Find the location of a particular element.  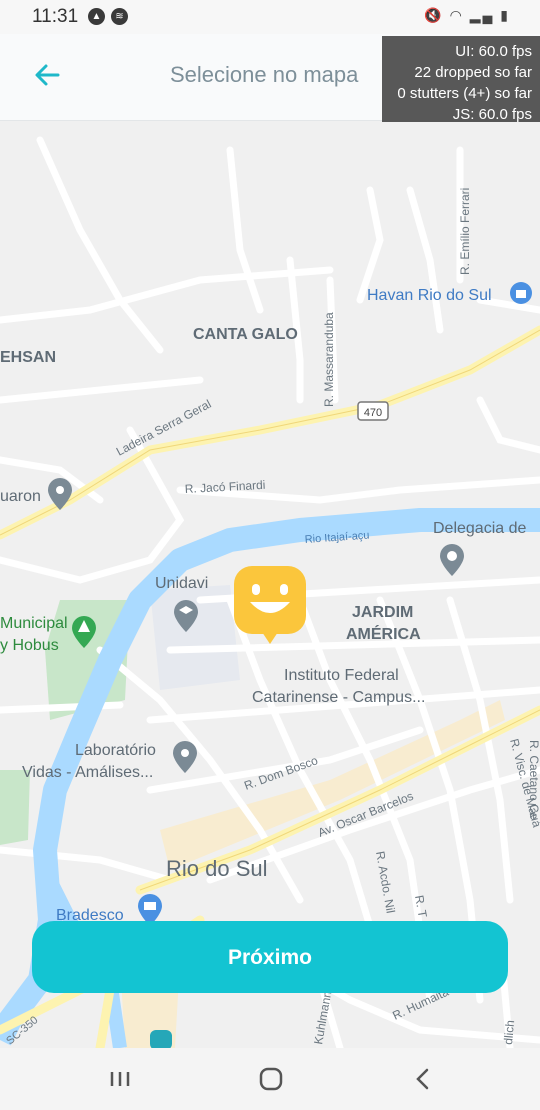

page-title: Selecione no mapa is located at coordinates (264, 74).